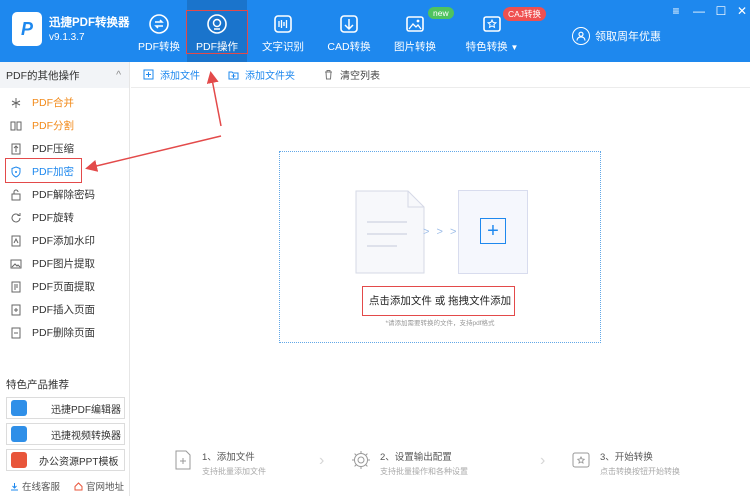  I want to click on product-pdf-editor: 迅捷PDF编辑器, so click(65, 408).